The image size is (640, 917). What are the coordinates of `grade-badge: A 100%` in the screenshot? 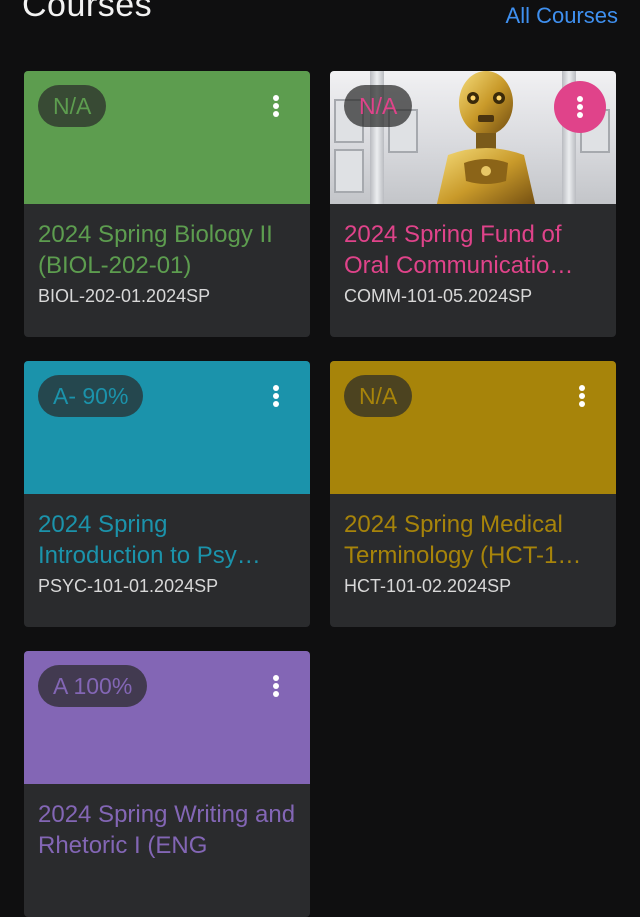 It's located at (93, 686).